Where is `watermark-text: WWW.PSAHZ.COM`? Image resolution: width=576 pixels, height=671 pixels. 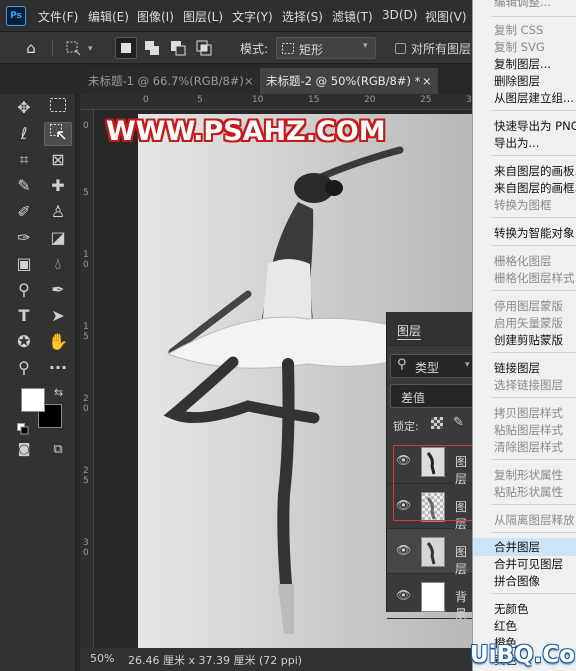 watermark-text: WWW.PSAHZ.COM is located at coordinates (246, 131).